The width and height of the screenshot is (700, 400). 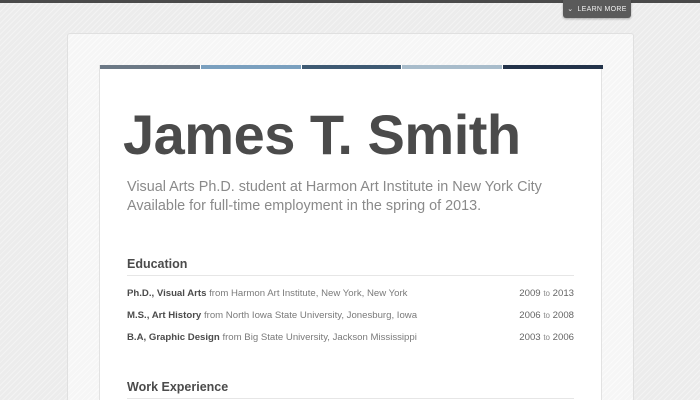 What do you see at coordinates (563, 293) in the screenshot?
I see `year-end: 2013` at bounding box center [563, 293].